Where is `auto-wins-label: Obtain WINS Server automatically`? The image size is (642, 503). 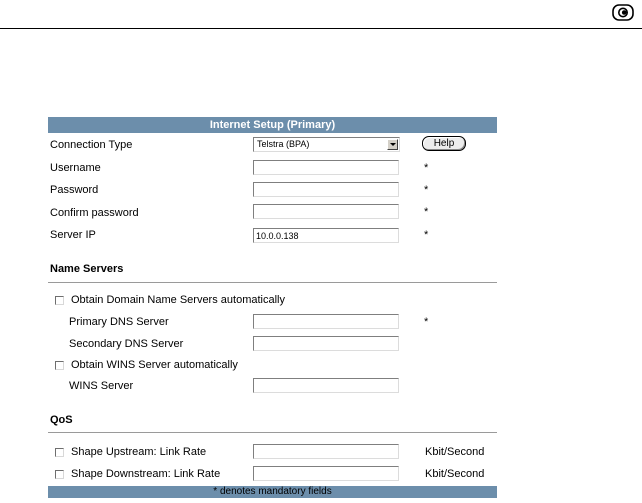 auto-wins-label: Obtain WINS Server automatically is located at coordinates (154, 365).